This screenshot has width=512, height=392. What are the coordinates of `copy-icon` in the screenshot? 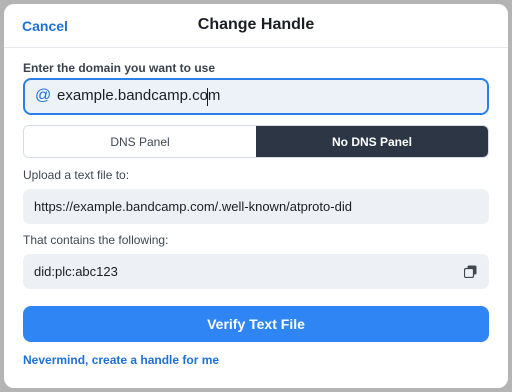 It's located at (470, 271).